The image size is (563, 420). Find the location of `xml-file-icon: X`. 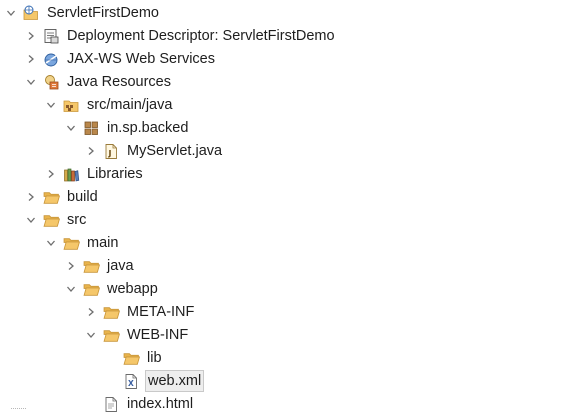

xml-file-icon: X is located at coordinates (131, 381).